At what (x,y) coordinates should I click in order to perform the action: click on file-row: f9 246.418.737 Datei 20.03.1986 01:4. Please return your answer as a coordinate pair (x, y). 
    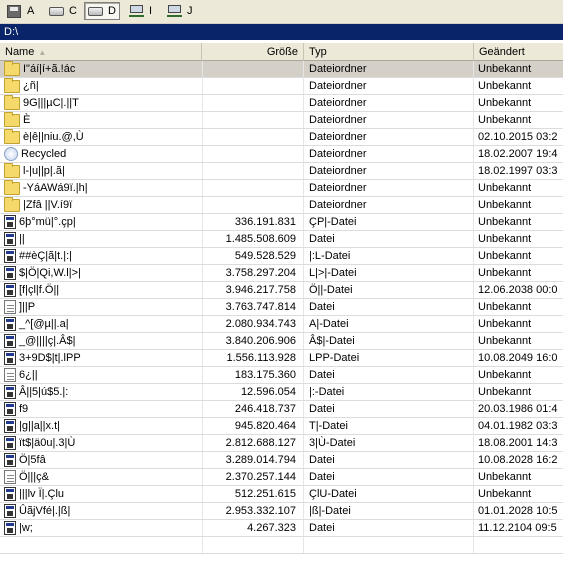
    Looking at the image, I should click on (281, 409).